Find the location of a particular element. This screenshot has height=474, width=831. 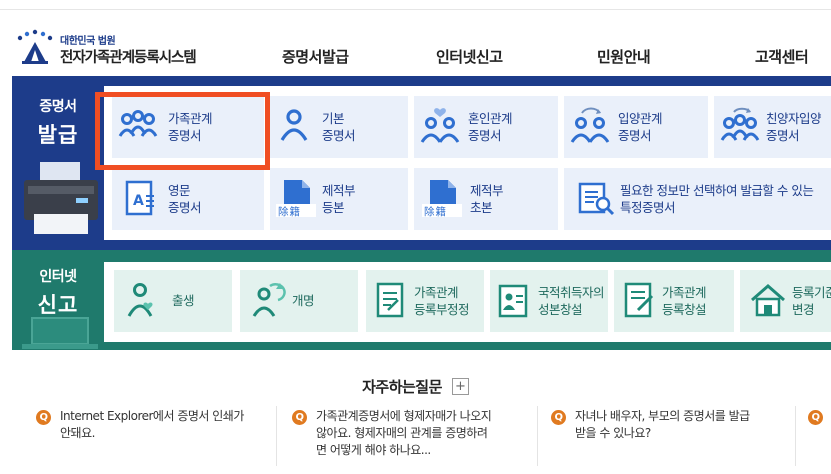

laptop-icon is located at coordinates (60, 333).